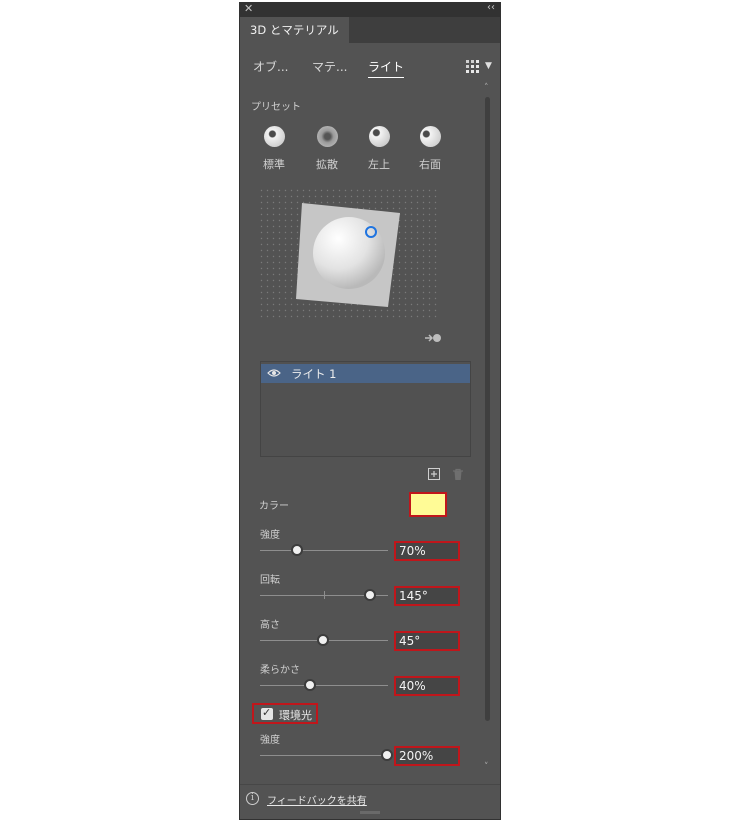  Describe the element at coordinates (324, 685) in the screenshot. I see `softness-slider-track` at that location.